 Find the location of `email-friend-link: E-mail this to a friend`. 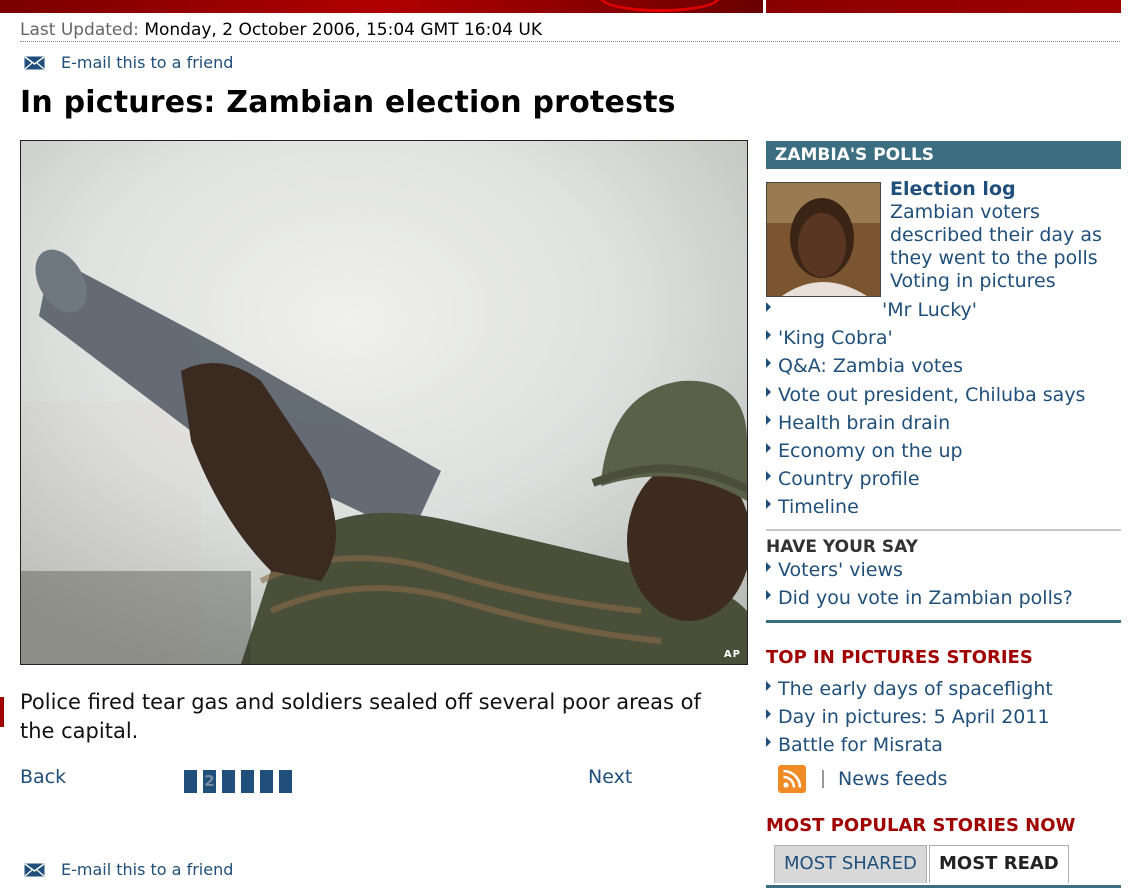

email-friend-link: E-mail this to a friend is located at coordinates (147, 63).